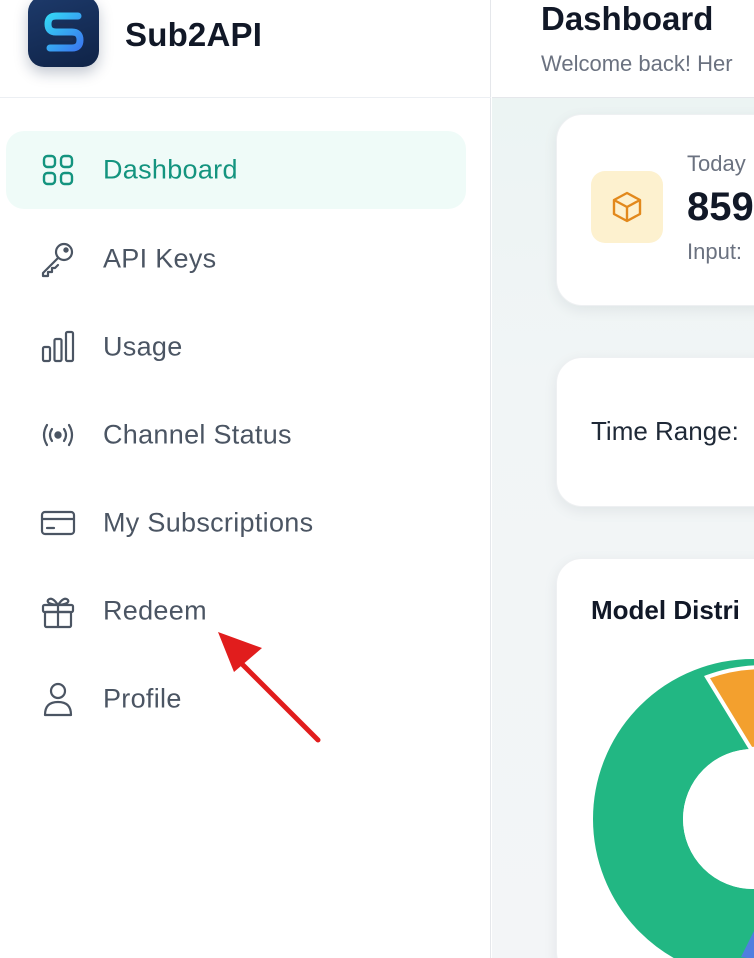 The image size is (754, 958). What do you see at coordinates (236, 259) in the screenshot?
I see `sidebar-item-api-keys: API Keys` at bounding box center [236, 259].